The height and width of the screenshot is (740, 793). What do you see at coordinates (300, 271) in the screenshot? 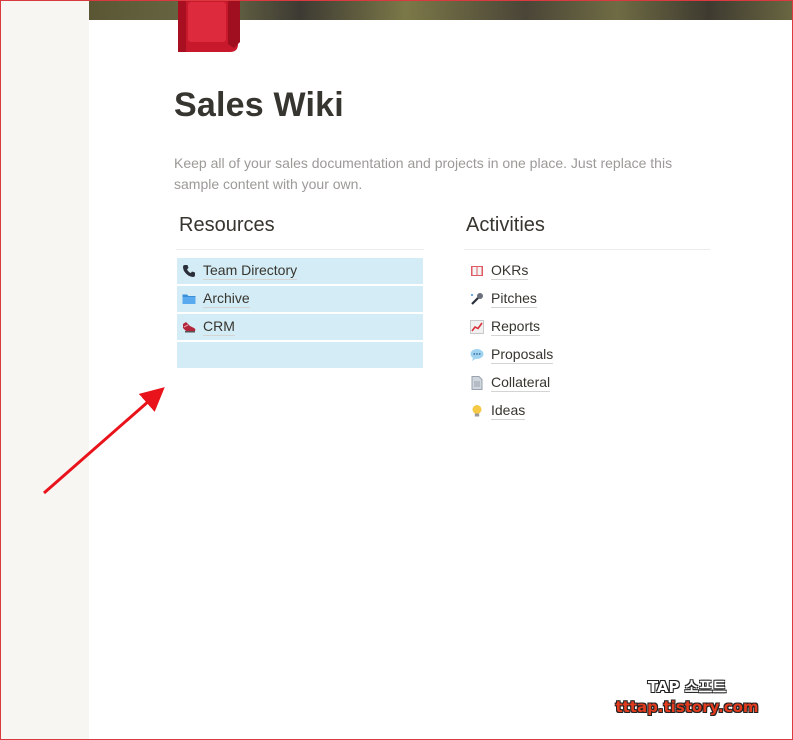
I see `resource-item-team-directory: Team Directory` at bounding box center [300, 271].